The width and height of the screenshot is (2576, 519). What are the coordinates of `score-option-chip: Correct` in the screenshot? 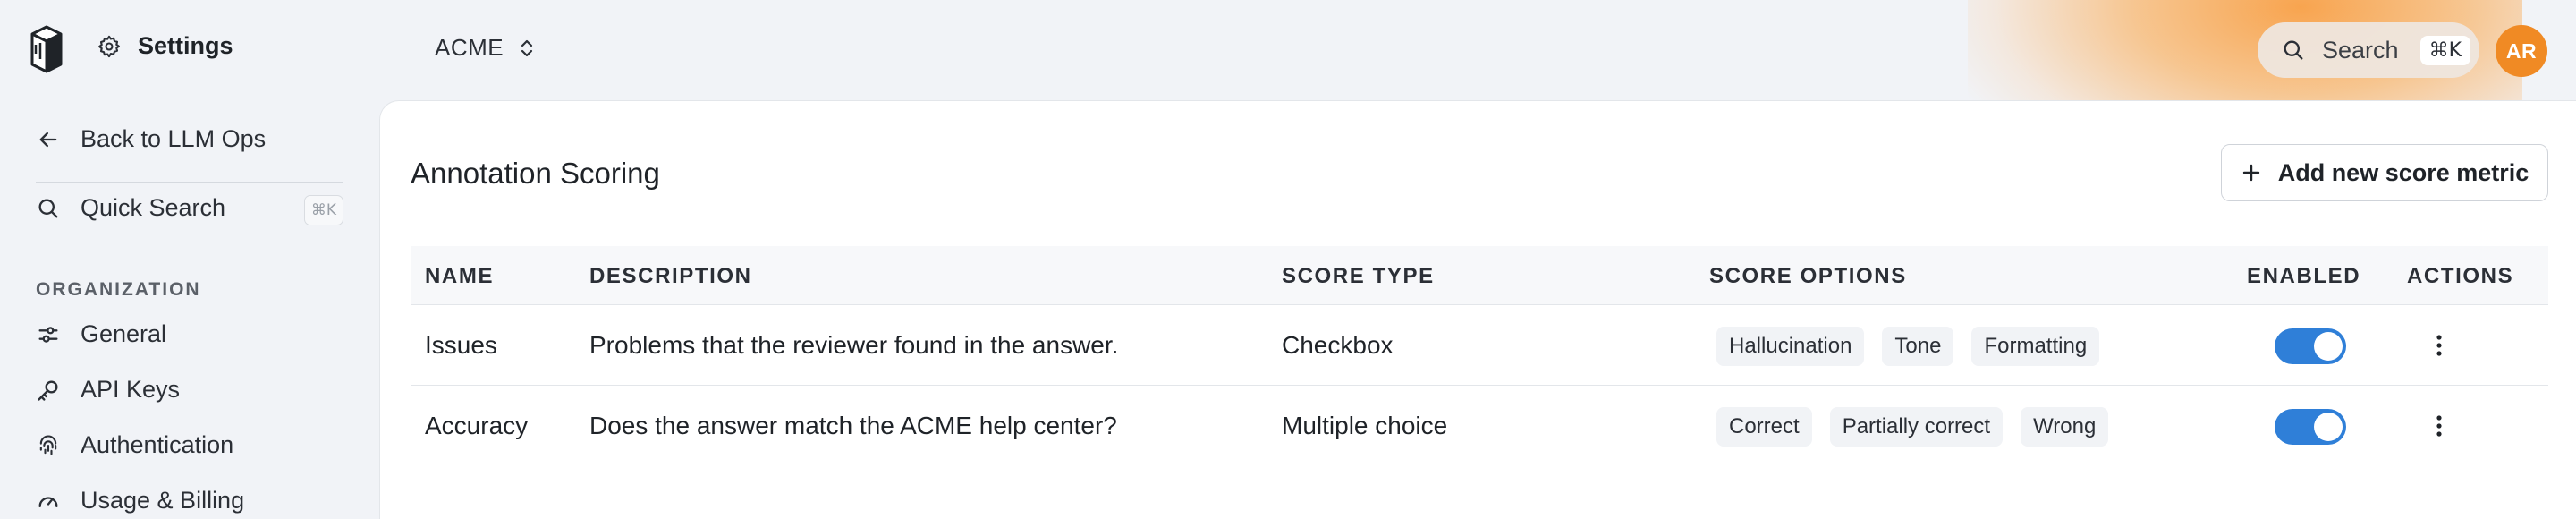 It's located at (1764, 427).